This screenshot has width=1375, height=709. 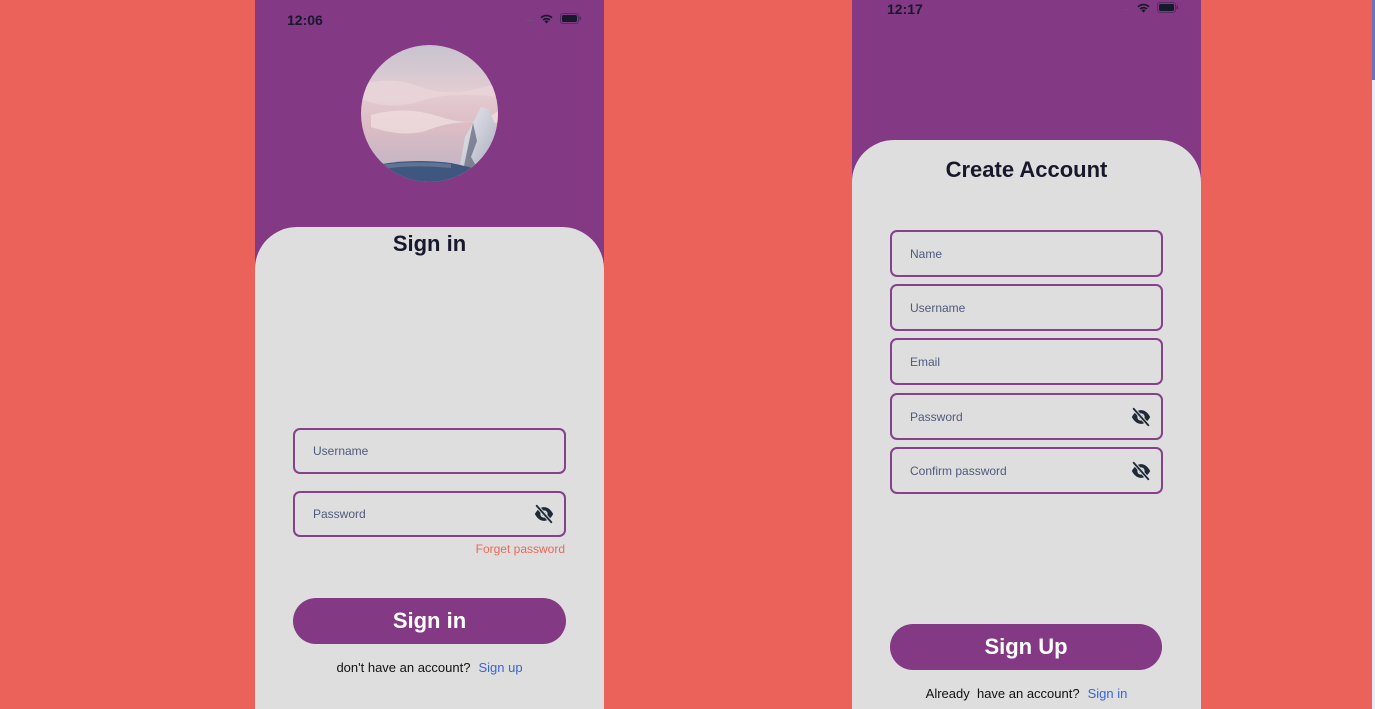 I want to click on signup-button: Sign Up, so click(x=1026, y=647).